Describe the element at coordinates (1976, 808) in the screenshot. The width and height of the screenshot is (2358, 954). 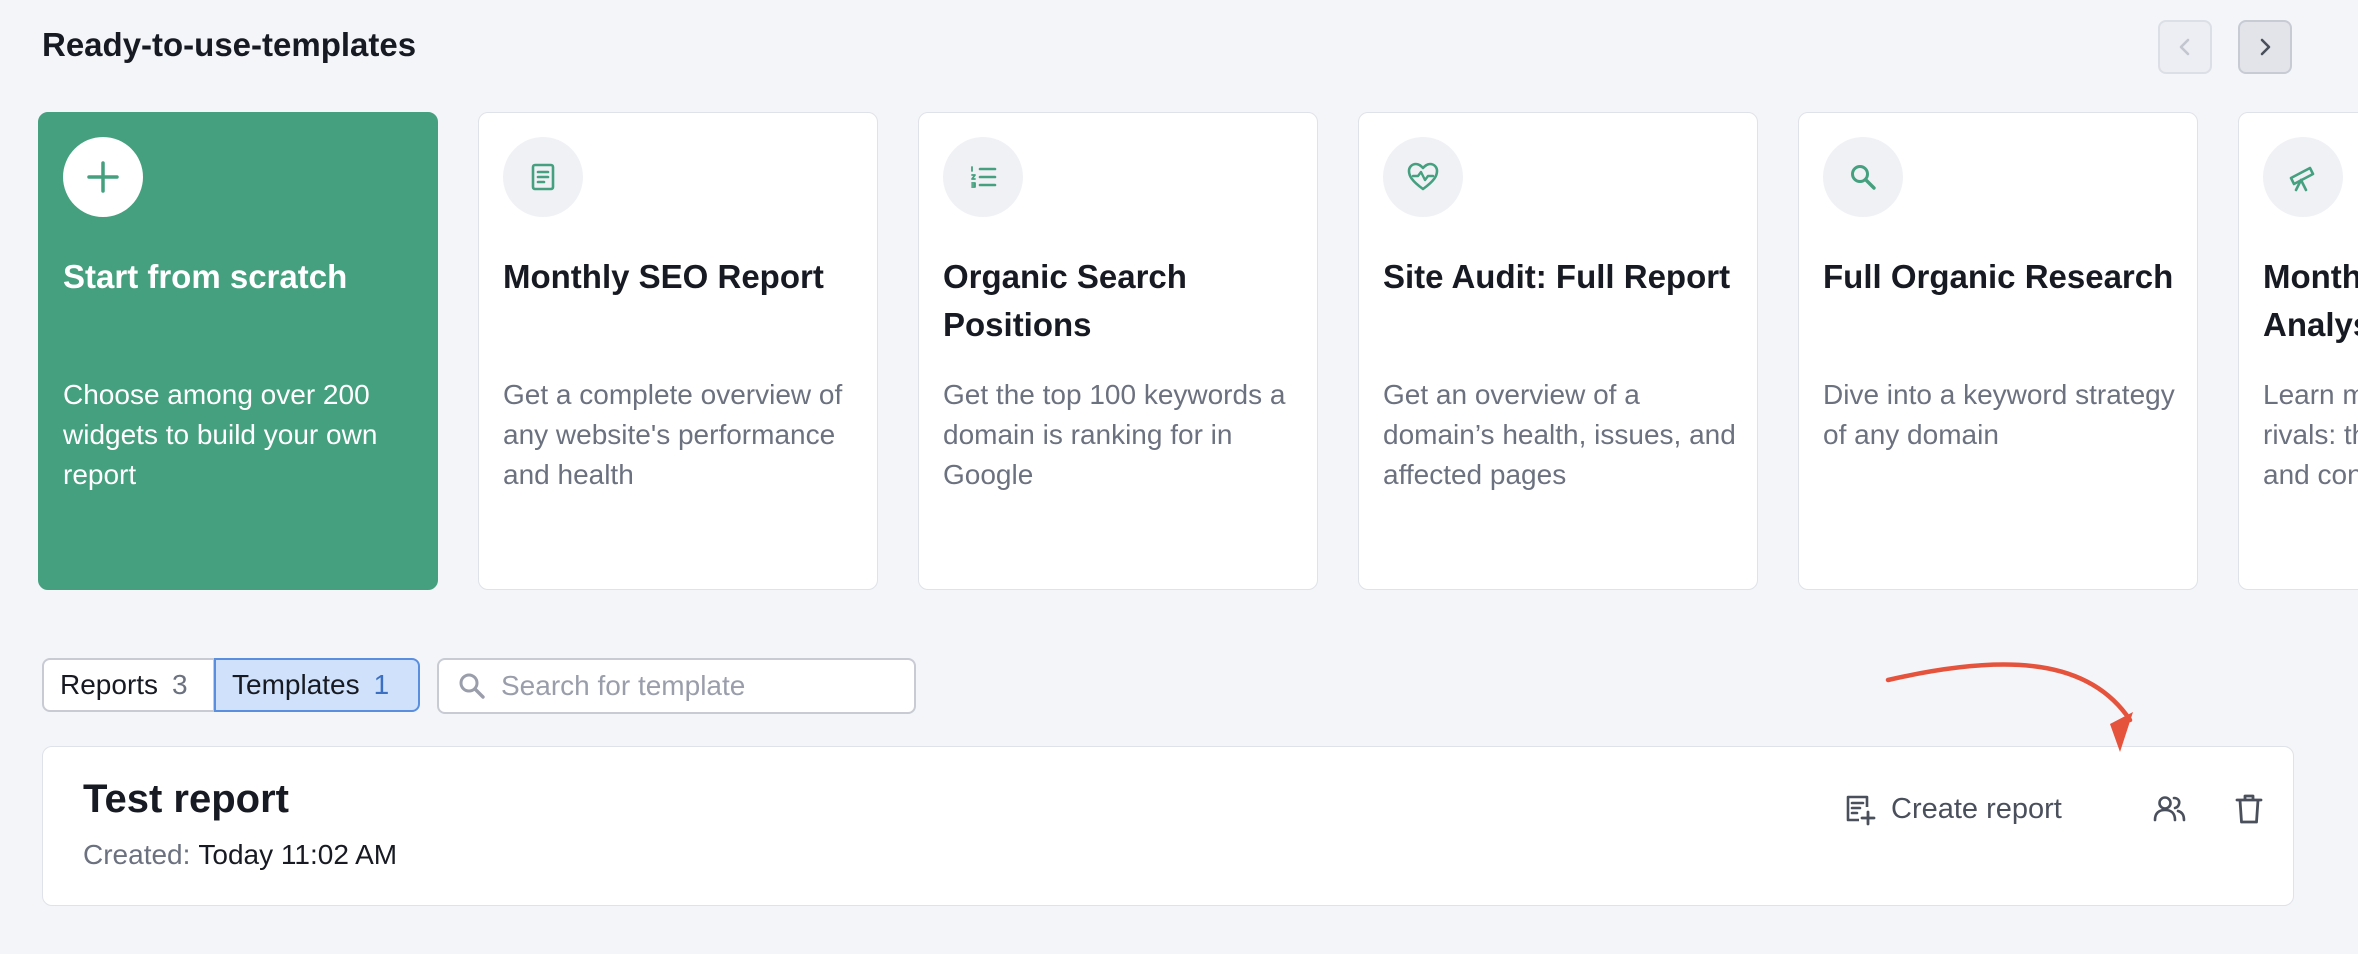
I see `create-report-label: Create report` at that location.